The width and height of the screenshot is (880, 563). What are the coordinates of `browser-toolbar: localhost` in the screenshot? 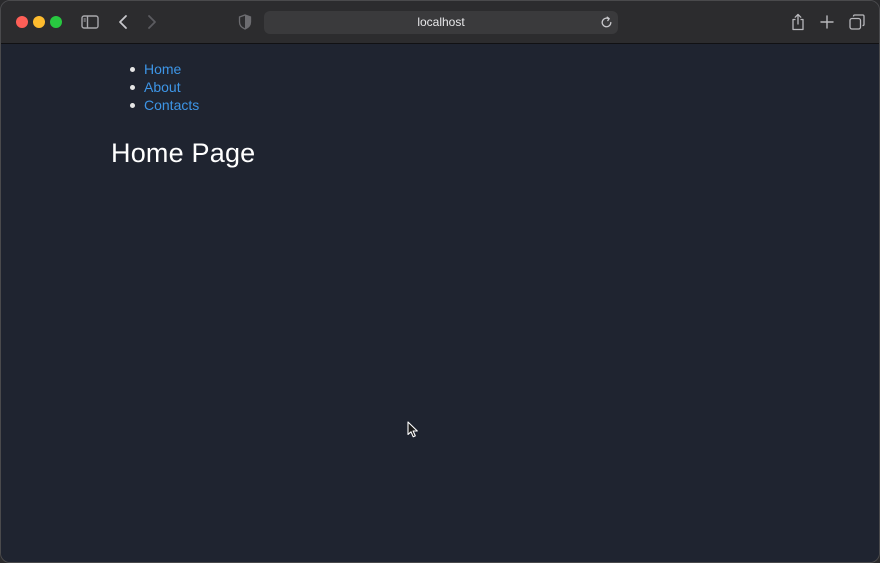 It's located at (440, 22).